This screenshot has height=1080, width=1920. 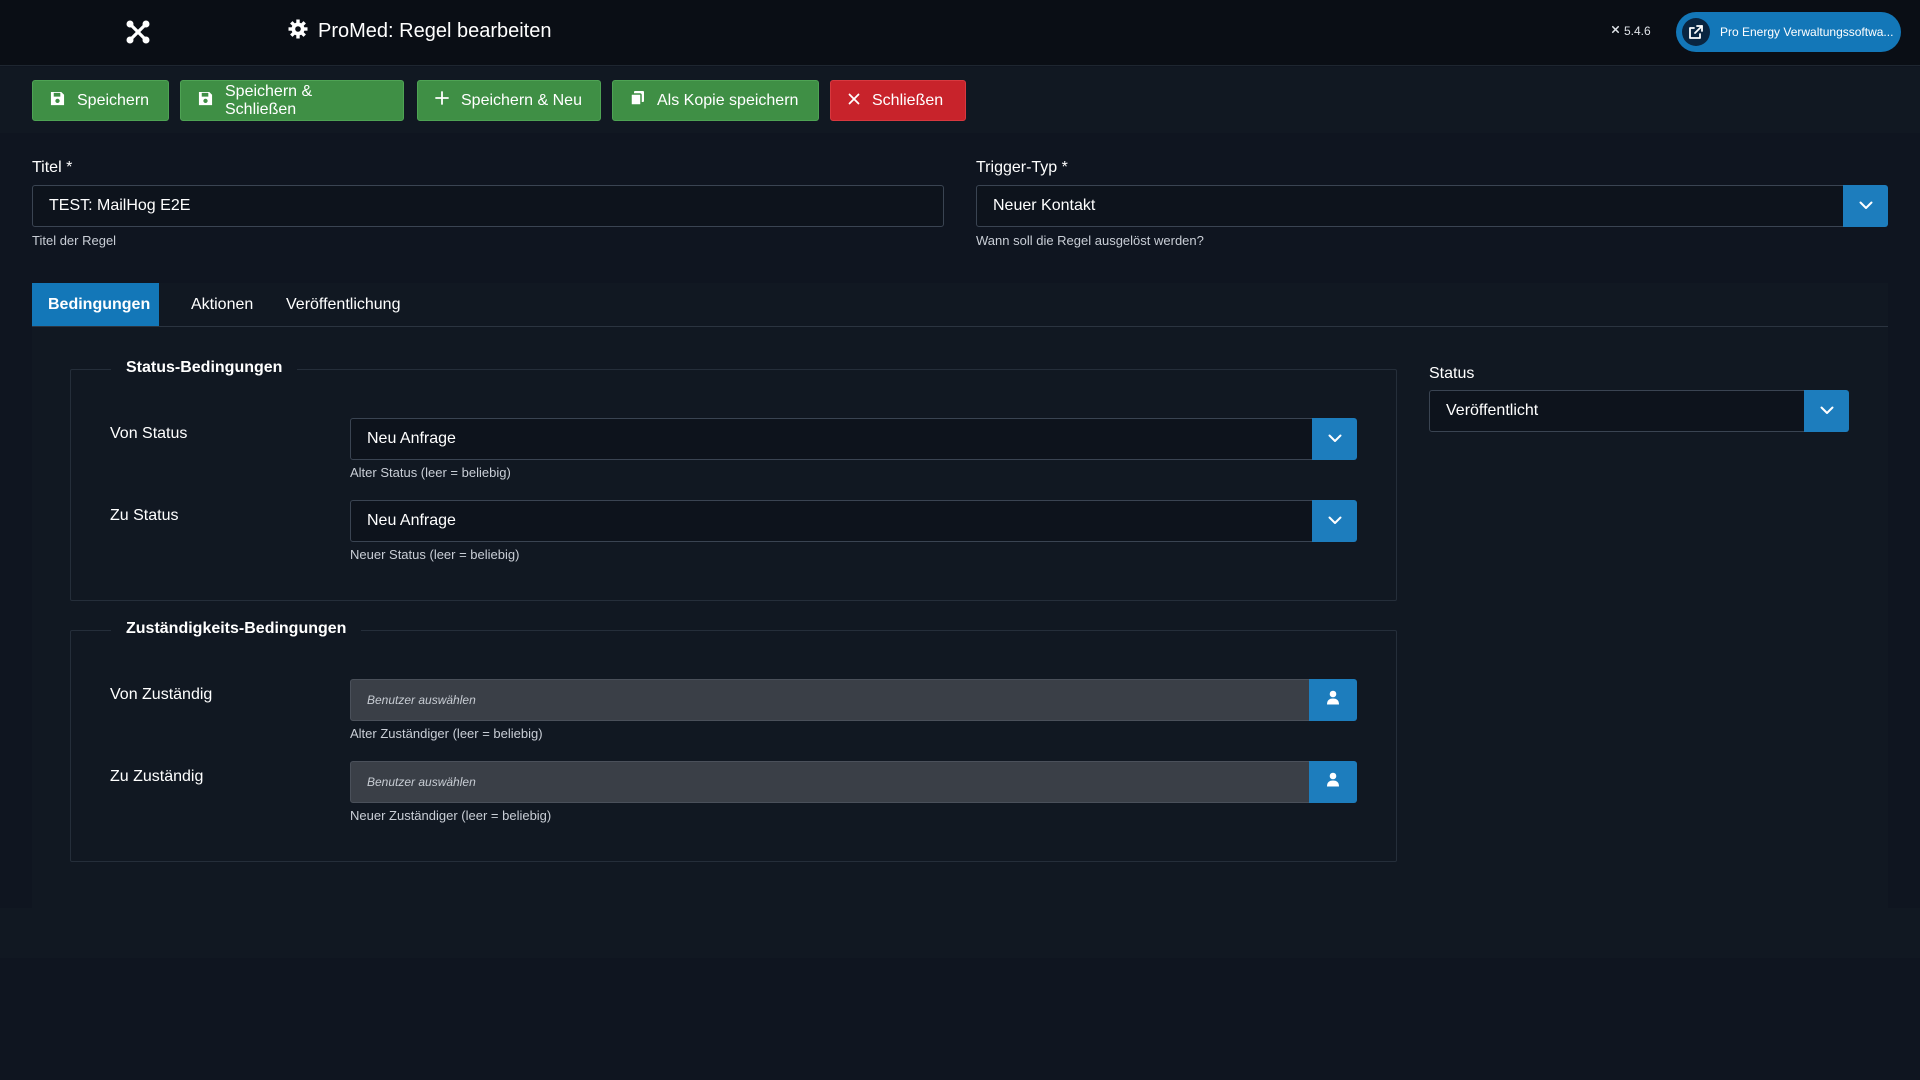 I want to click on status-label: Status, so click(x=1452, y=373).